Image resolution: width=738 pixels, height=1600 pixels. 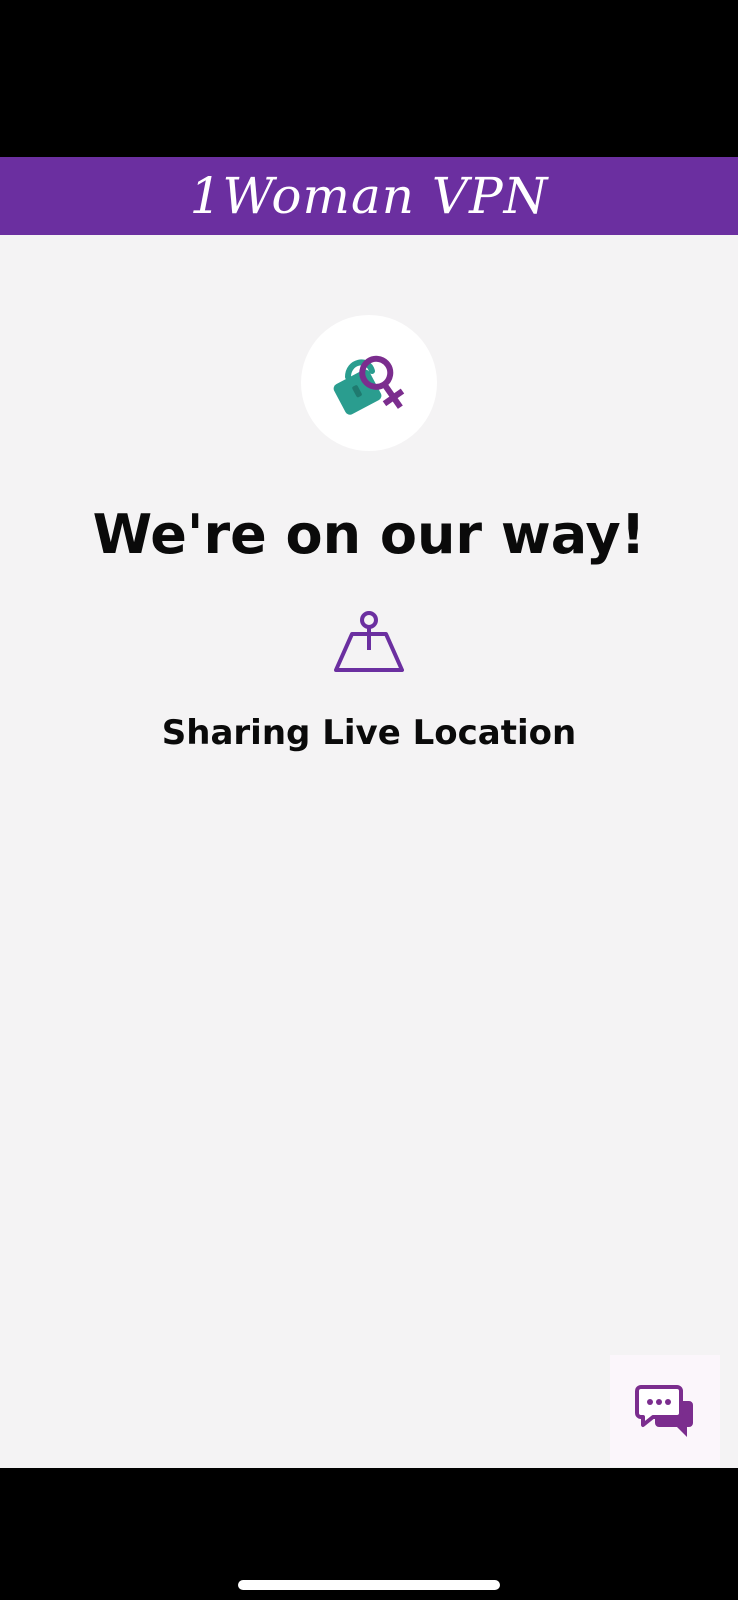 I want to click on app-title: 1Woman VPN, so click(x=369, y=196).